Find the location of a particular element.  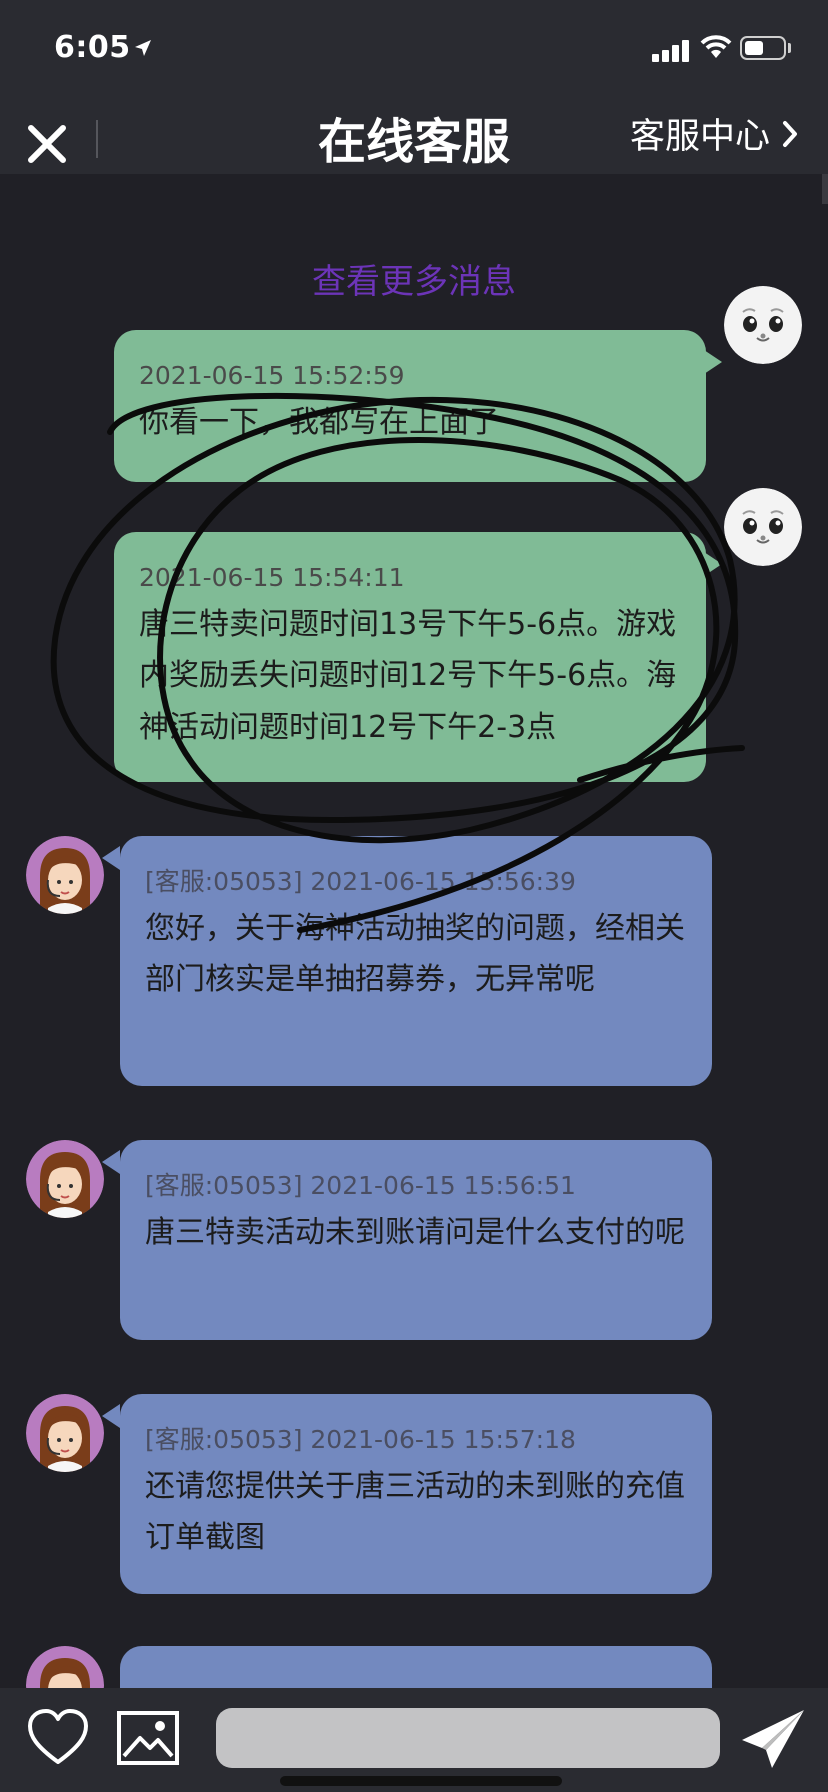

message-timestamp: 2021-06-15 15:52:59 is located at coordinates (272, 375).